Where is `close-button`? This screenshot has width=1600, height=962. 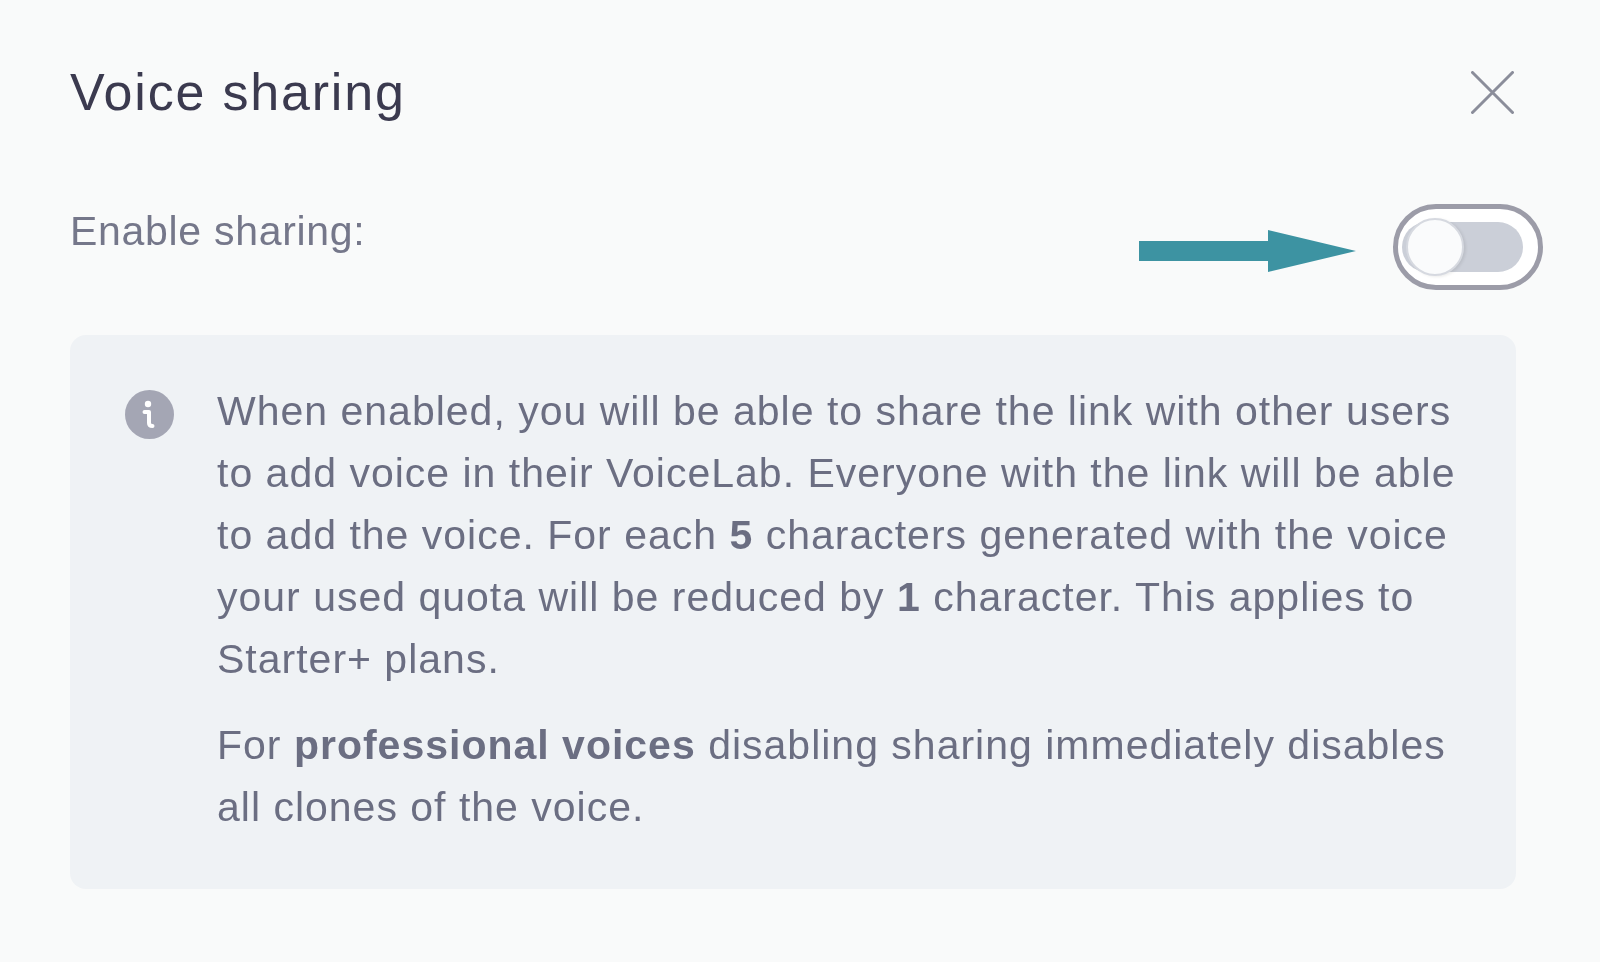 close-button is located at coordinates (1492, 92).